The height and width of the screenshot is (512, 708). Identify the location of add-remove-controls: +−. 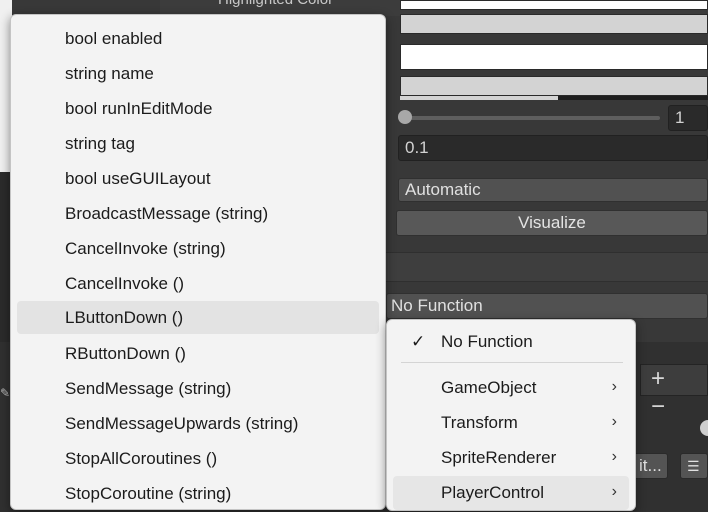
(674, 392).